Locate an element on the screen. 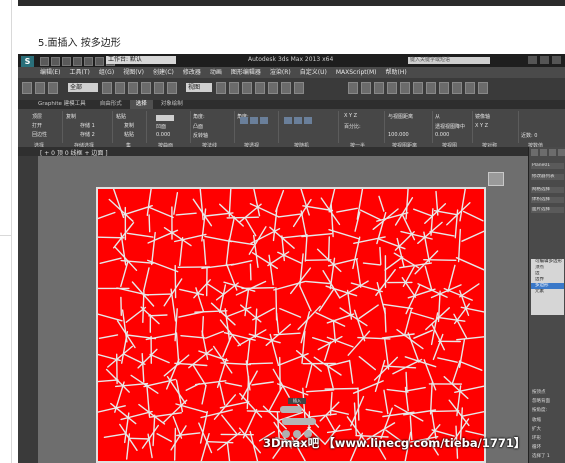 This screenshot has height=463, width=565. option-loop: 循环 is located at coordinates (536, 447).